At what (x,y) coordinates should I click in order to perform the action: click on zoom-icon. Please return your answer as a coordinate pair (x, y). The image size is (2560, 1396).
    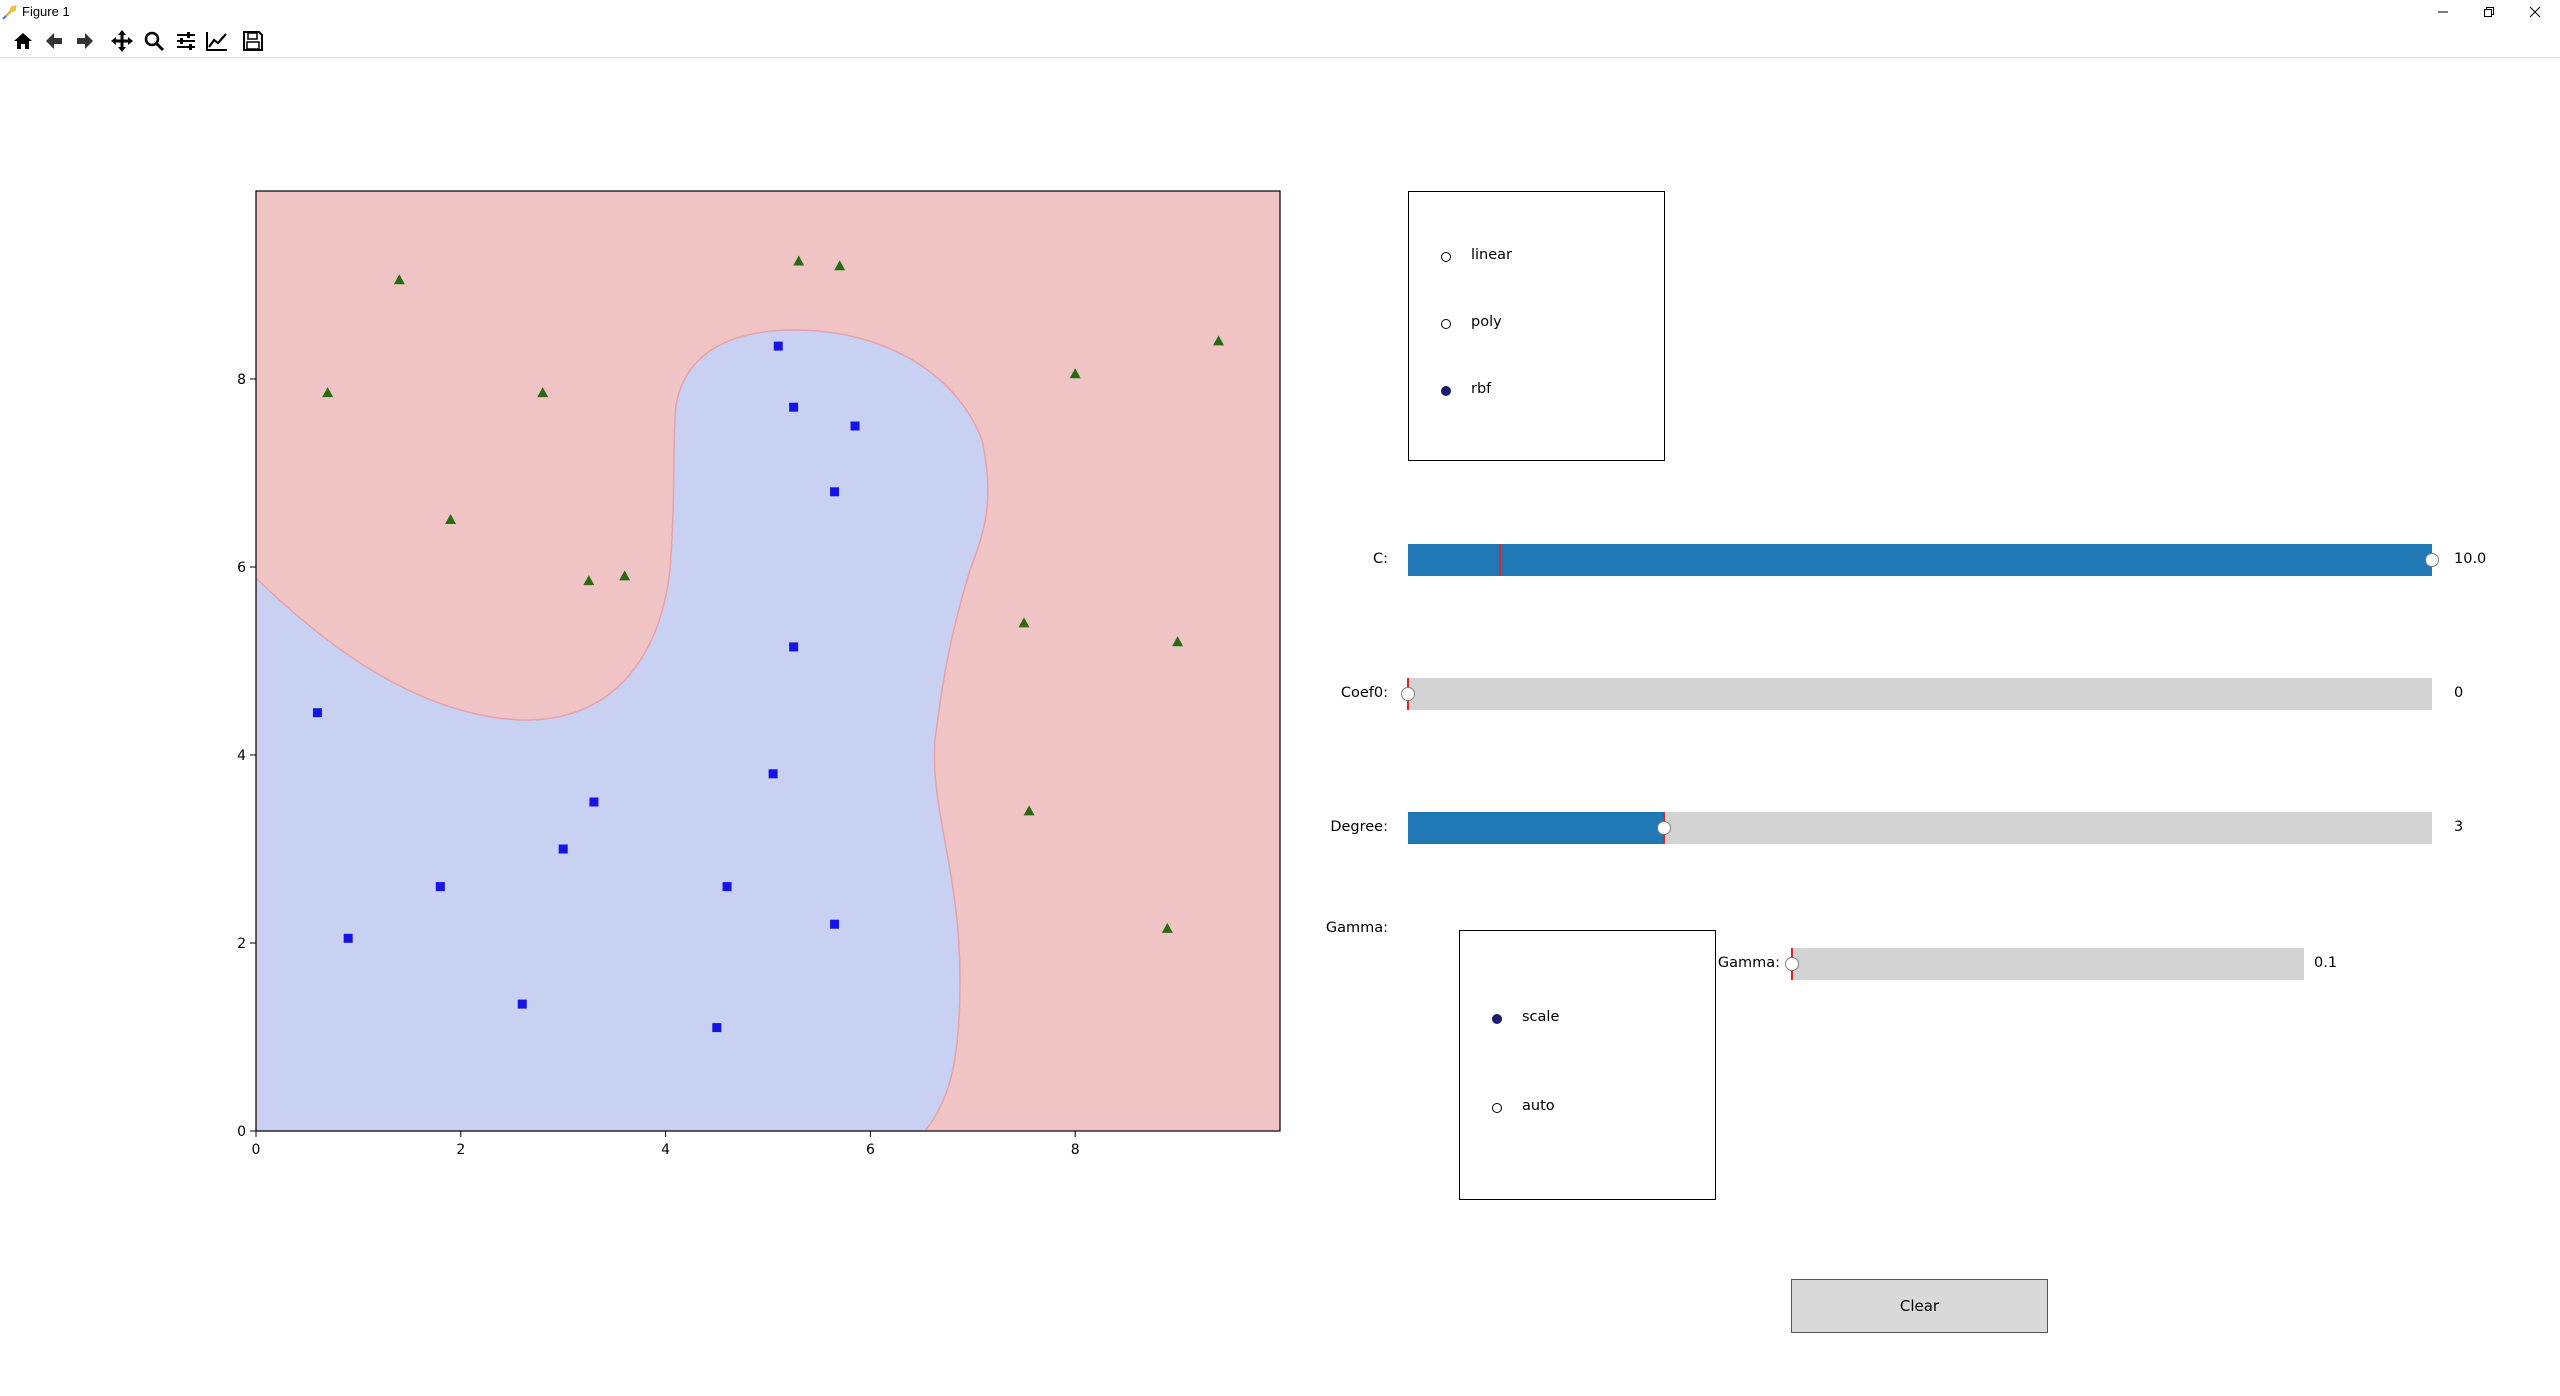
    Looking at the image, I should click on (154, 41).